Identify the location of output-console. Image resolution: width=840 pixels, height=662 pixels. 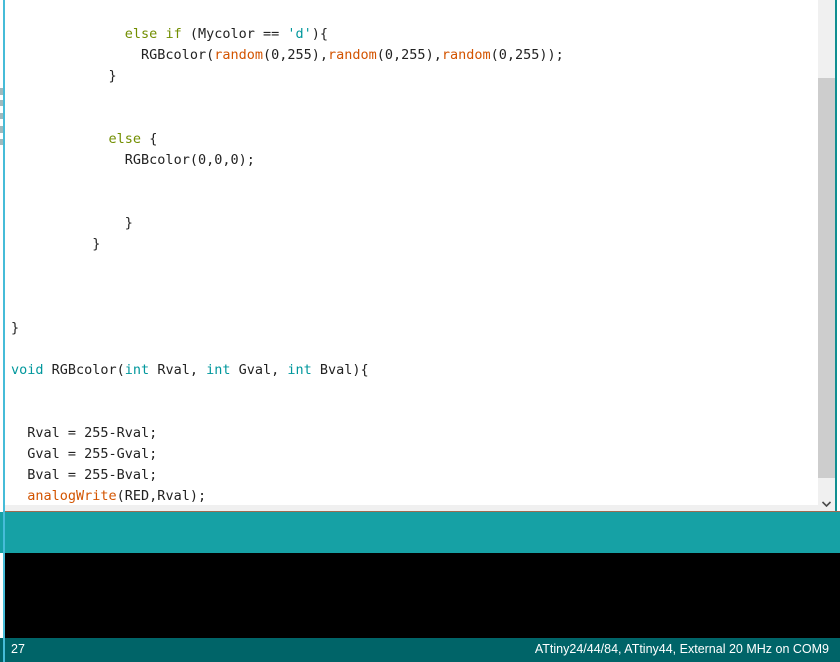
(422, 595).